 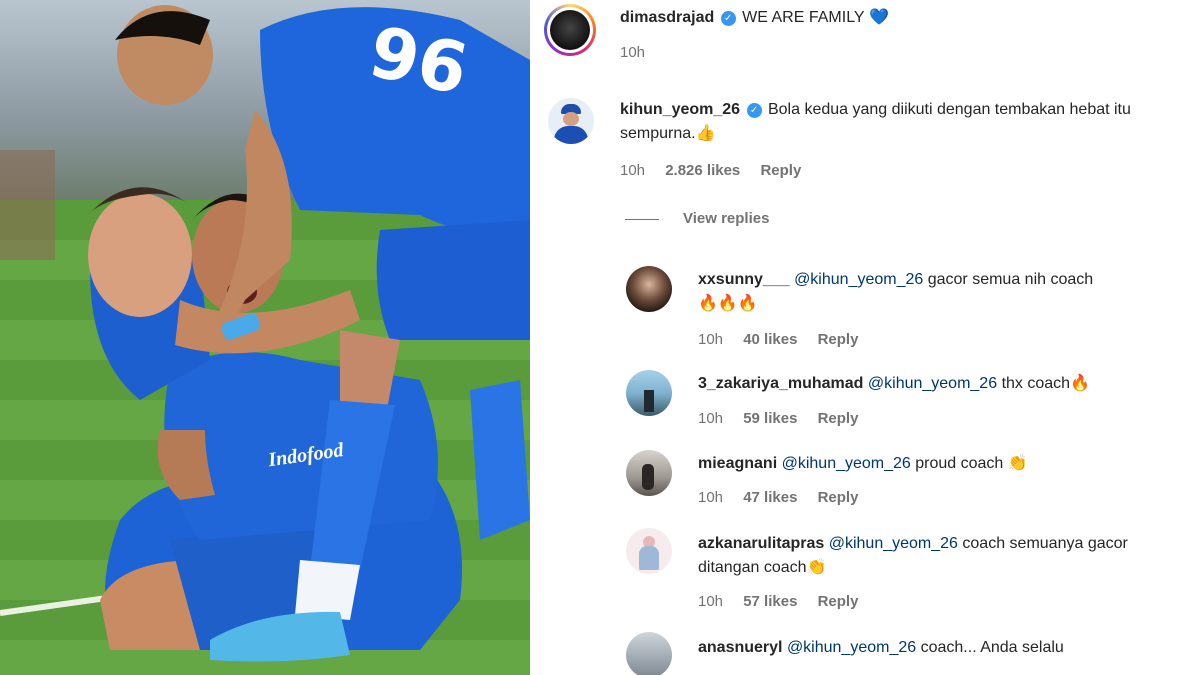 What do you see at coordinates (632, 52) in the screenshot?
I see `post-time: 10h` at bounding box center [632, 52].